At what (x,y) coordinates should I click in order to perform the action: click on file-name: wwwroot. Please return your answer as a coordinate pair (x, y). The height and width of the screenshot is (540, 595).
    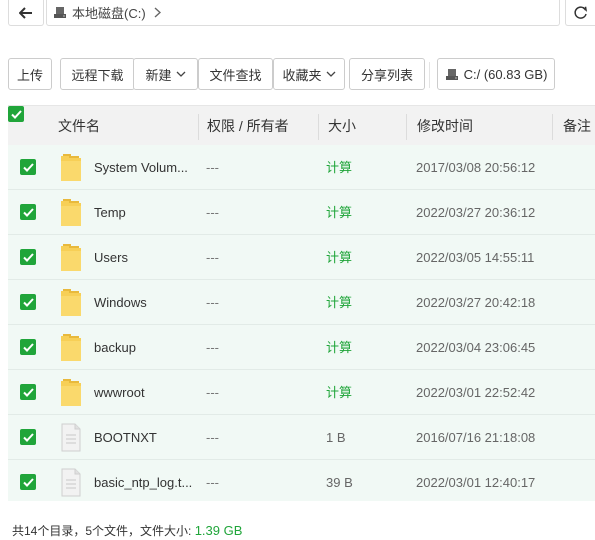
    Looking at the image, I should click on (147, 392).